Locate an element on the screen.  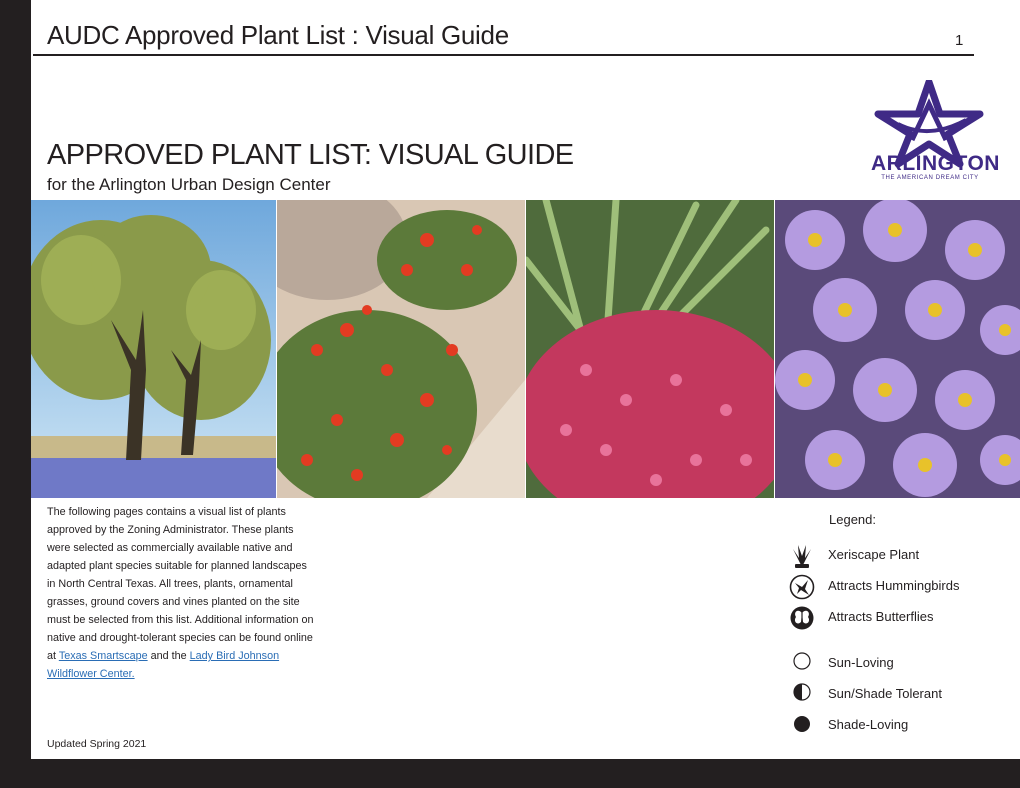
texas-smartscape-link: Texas Smartscape is located at coordinates (103, 656).